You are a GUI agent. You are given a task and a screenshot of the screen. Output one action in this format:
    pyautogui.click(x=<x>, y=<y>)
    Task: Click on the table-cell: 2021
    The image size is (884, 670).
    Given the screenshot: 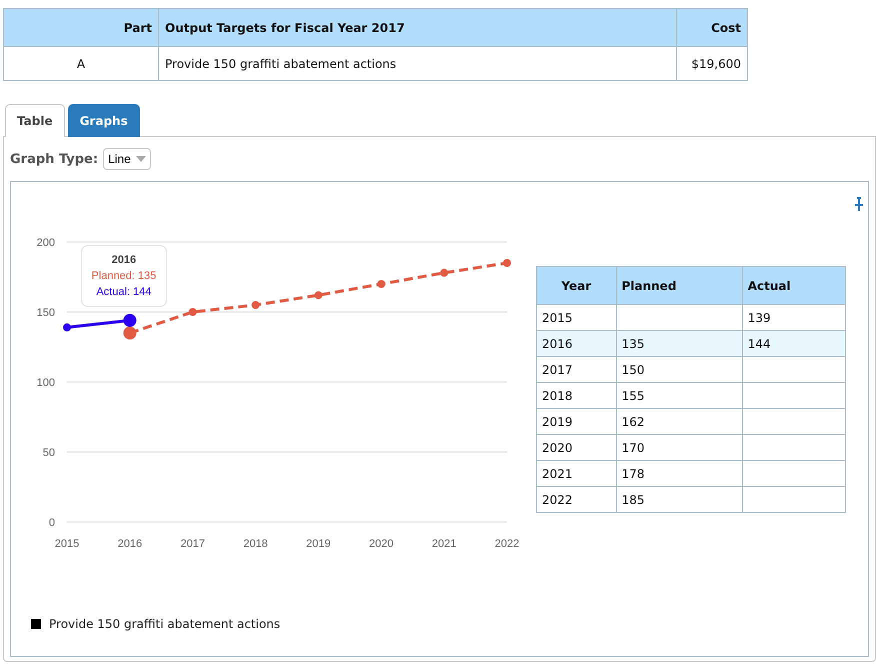 What is the action you would take?
    pyautogui.click(x=576, y=473)
    